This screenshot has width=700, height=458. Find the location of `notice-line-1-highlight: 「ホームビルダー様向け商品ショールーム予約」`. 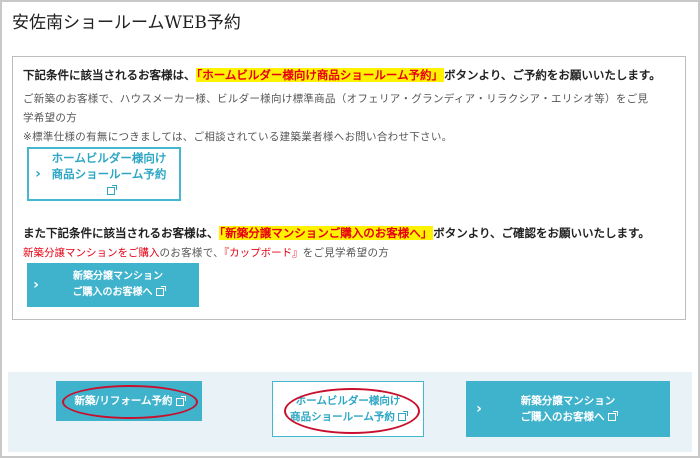

notice-line-1-highlight: 「ホームビルダー様向け商品ショールーム予約」 is located at coordinates (320, 75).